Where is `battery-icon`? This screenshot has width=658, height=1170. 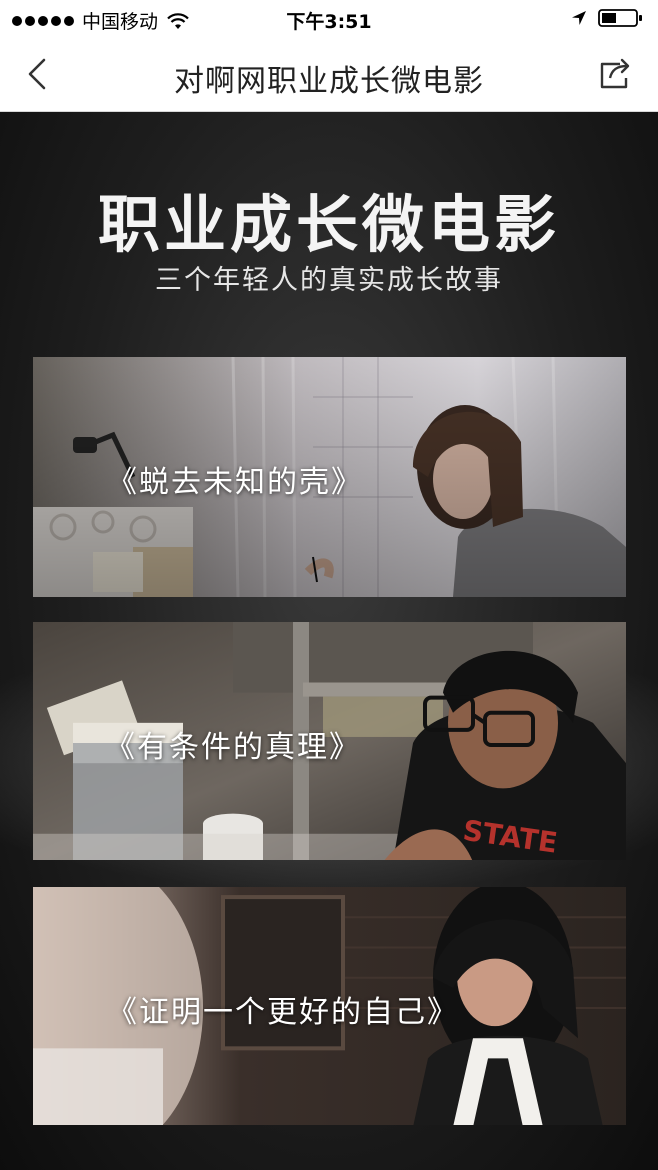 battery-icon is located at coordinates (620, 18).